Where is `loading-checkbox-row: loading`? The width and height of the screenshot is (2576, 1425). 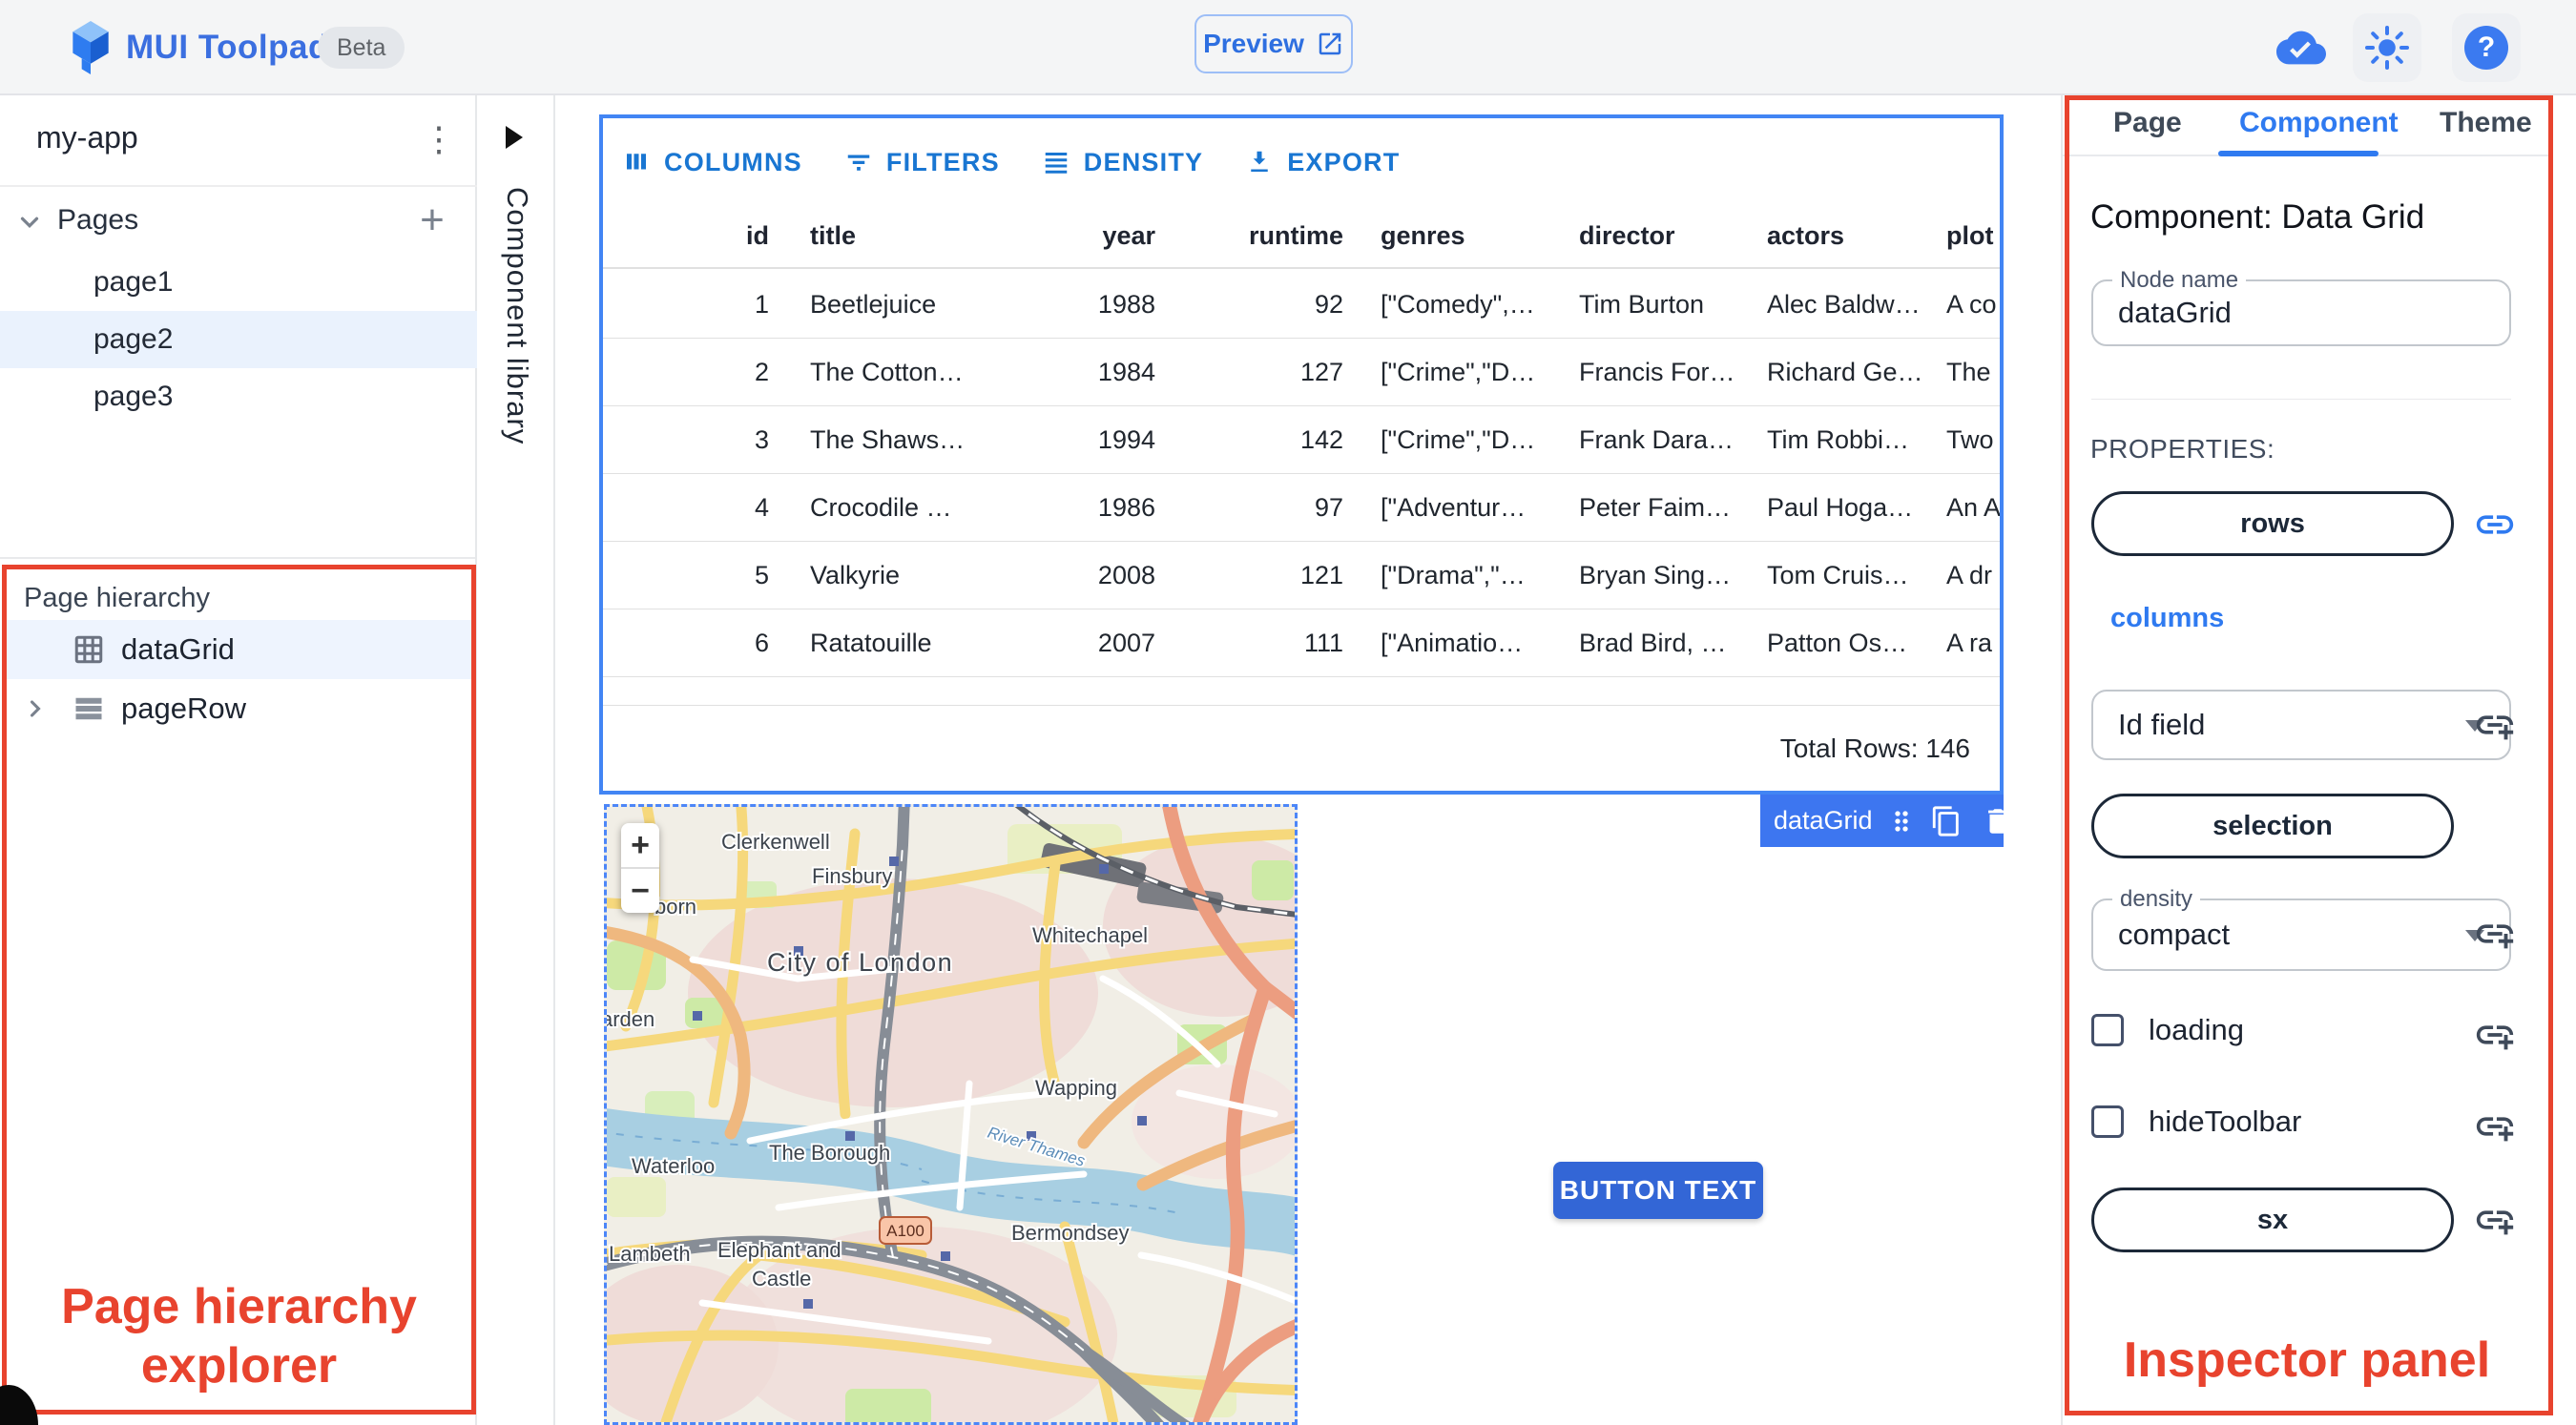
loading-checkbox-row: loading is located at coordinates (2167, 1030).